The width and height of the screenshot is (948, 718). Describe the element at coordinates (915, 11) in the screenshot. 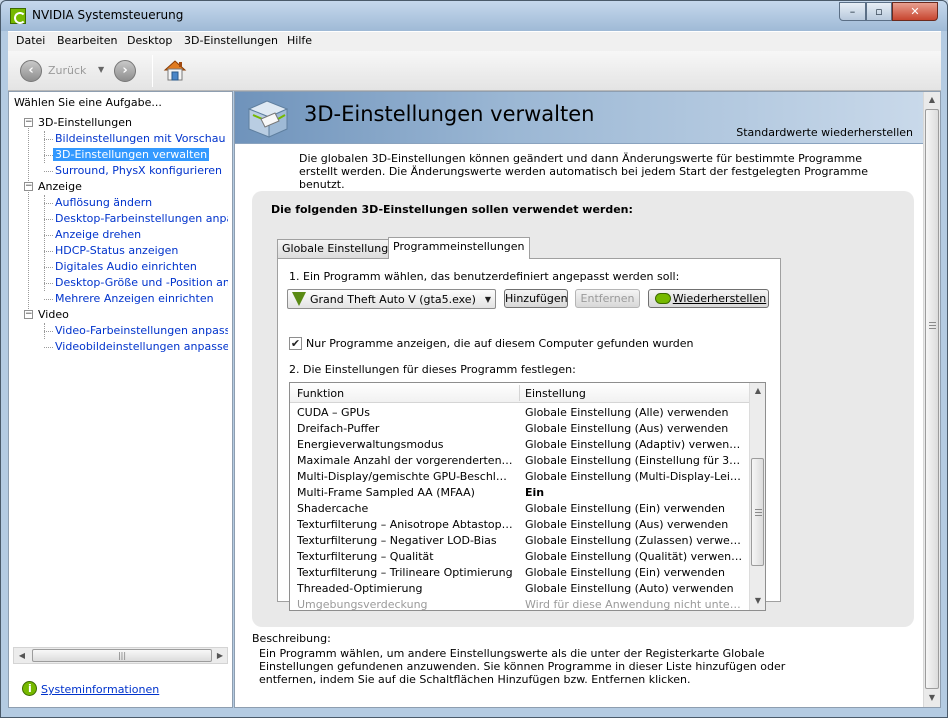

I see `close-button: ✕` at that location.